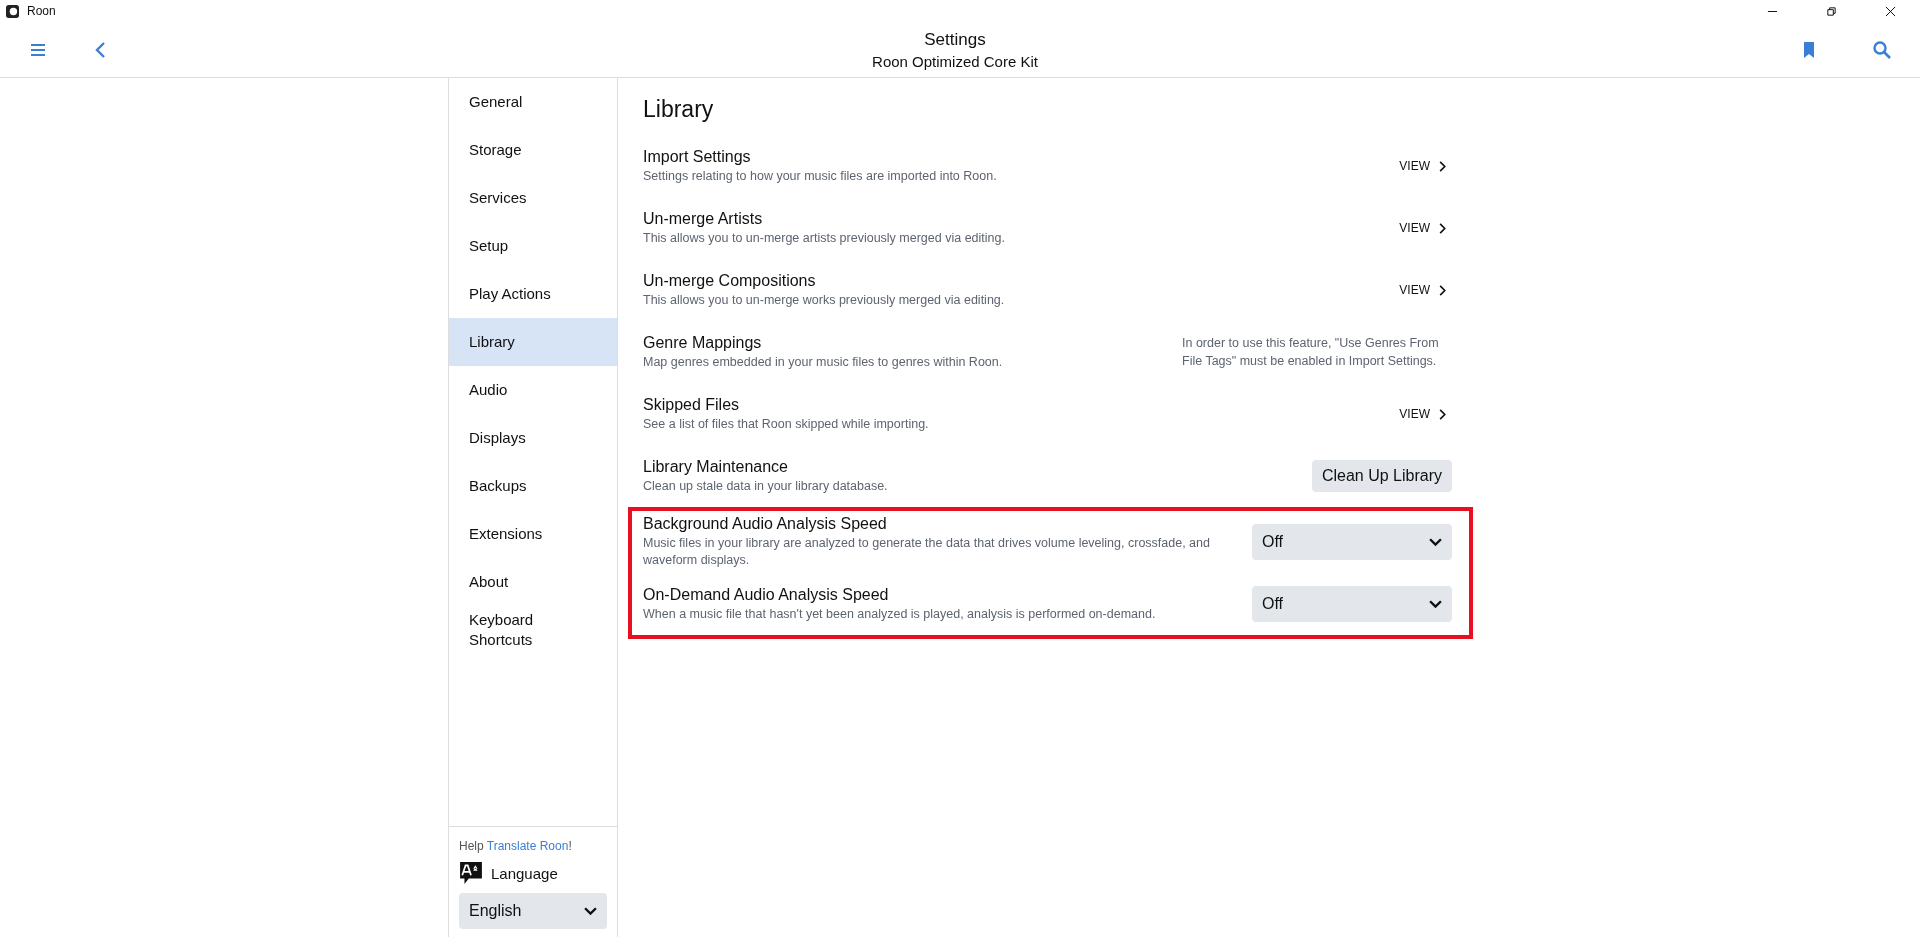  I want to click on sidebar-item: Extensions, so click(533, 534).